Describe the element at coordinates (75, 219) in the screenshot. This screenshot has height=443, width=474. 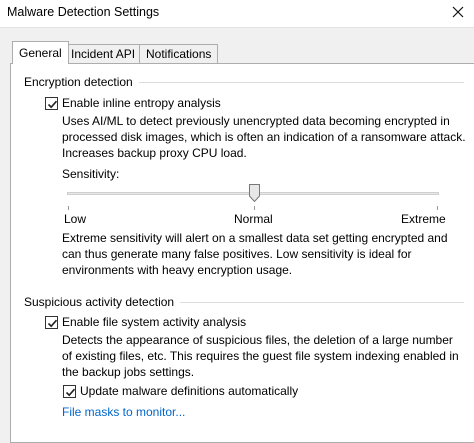
I see `slider-min-label: Low` at that location.